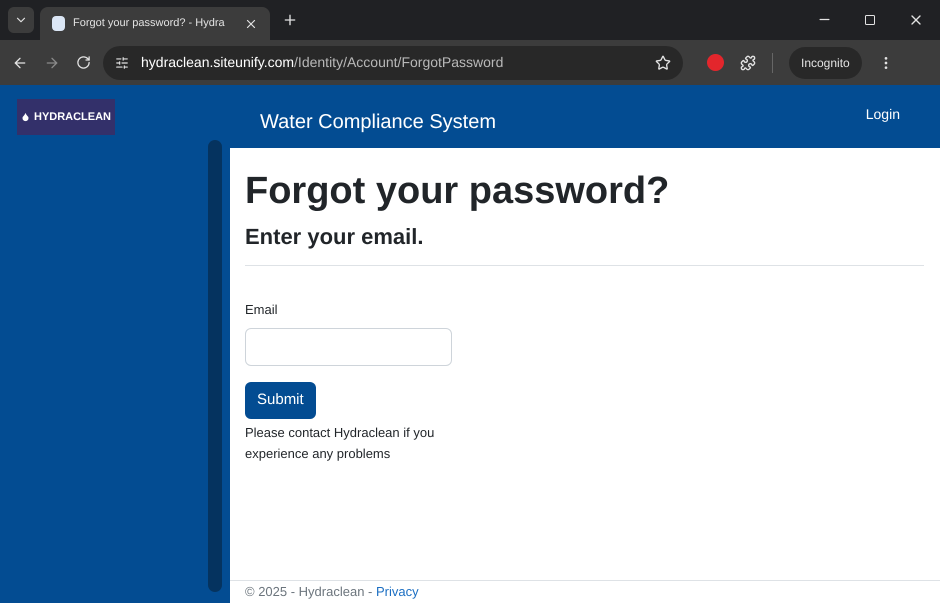 The height and width of the screenshot is (603, 940). What do you see at coordinates (883, 114) in the screenshot?
I see `login-link: Login` at bounding box center [883, 114].